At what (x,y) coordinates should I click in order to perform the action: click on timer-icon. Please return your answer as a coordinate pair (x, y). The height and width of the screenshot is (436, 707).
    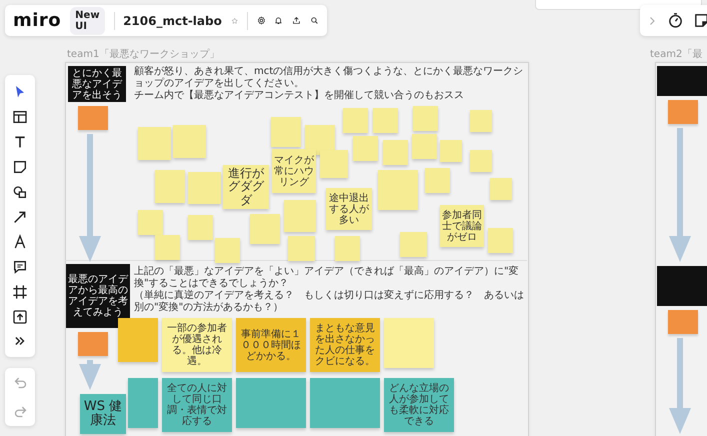
    Looking at the image, I should click on (675, 20).